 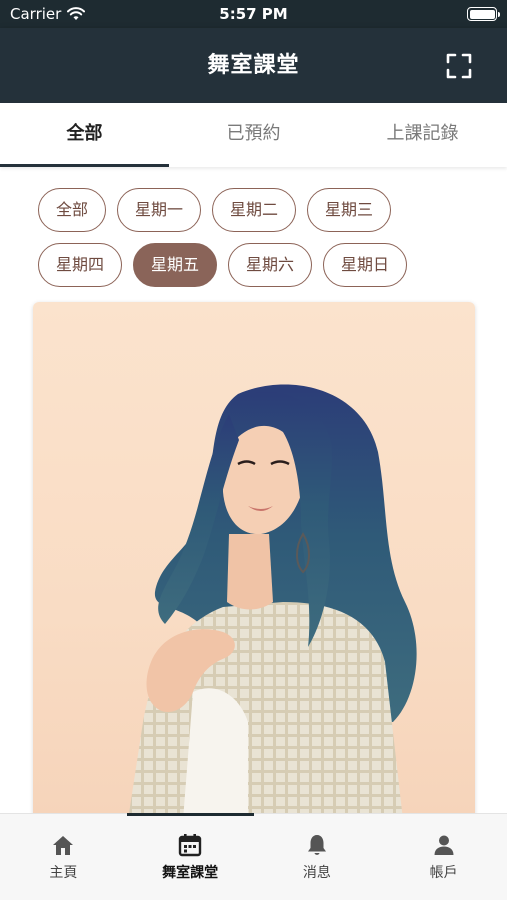 What do you see at coordinates (80, 265) in the screenshot?
I see `day-chip-thursday: 星期四` at bounding box center [80, 265].